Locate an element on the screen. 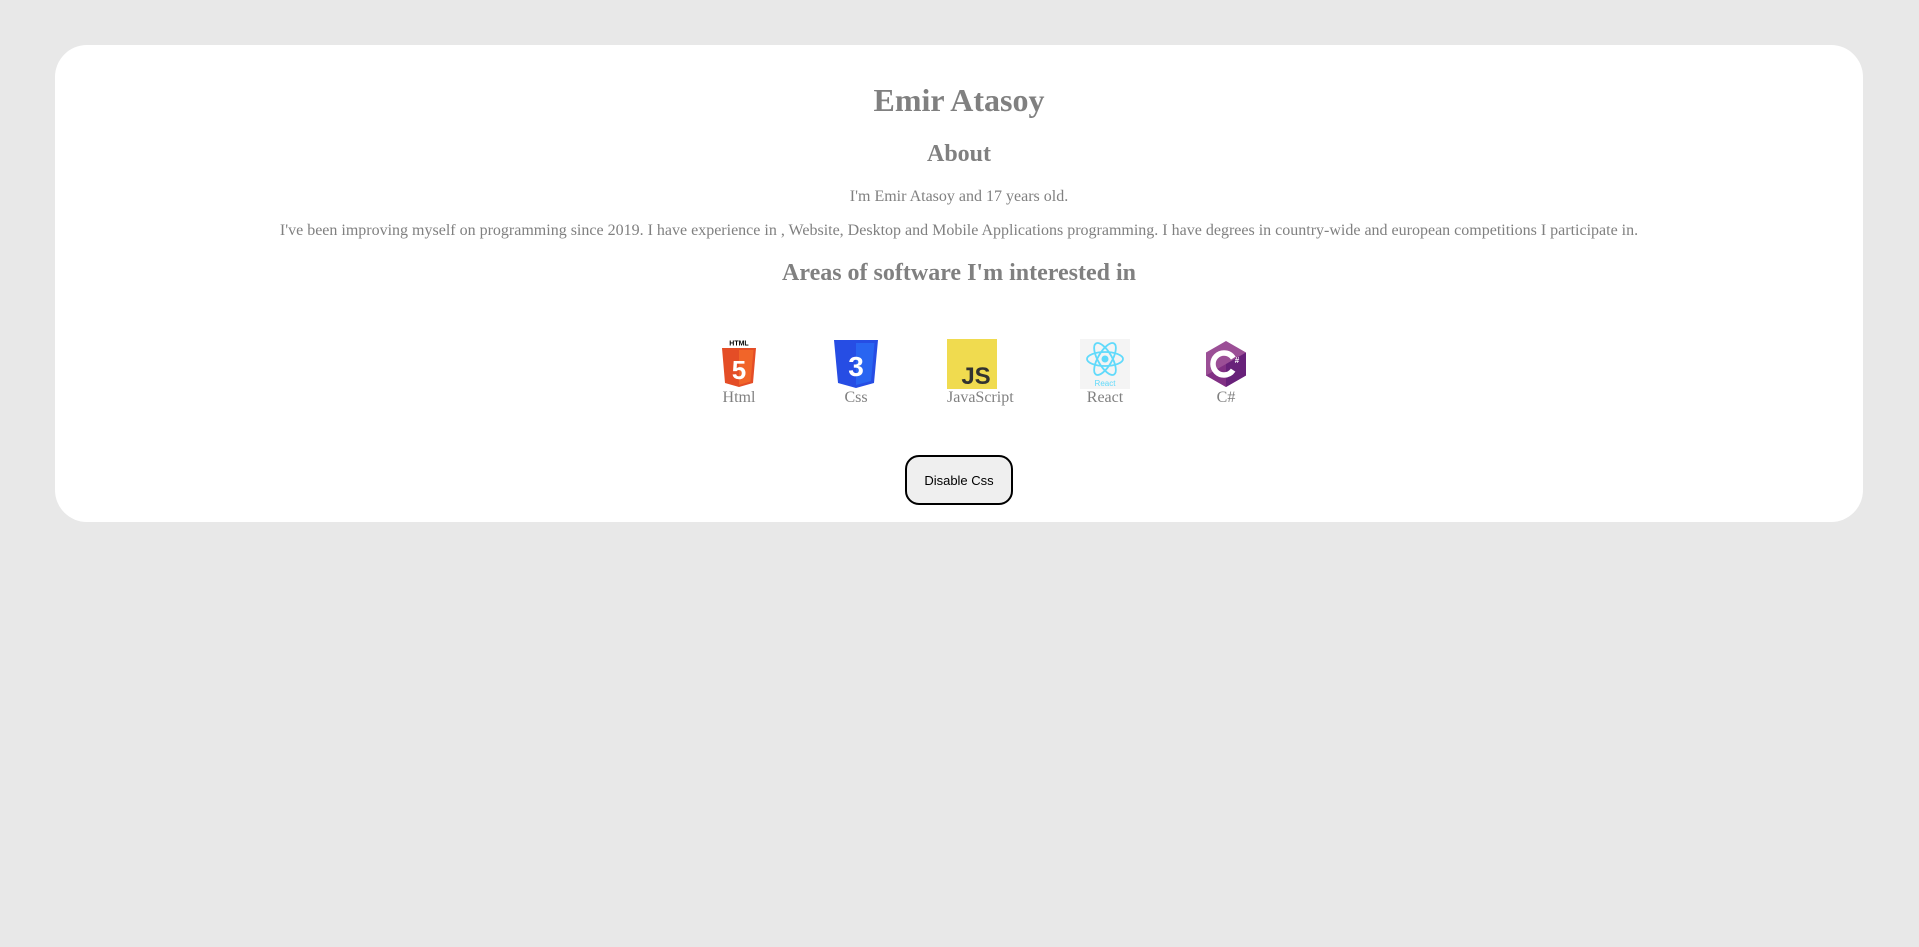 Image resolution: width=1919 pixels, height=947 pixels. css3-icon: 3 is located at coordinates (856, 364).